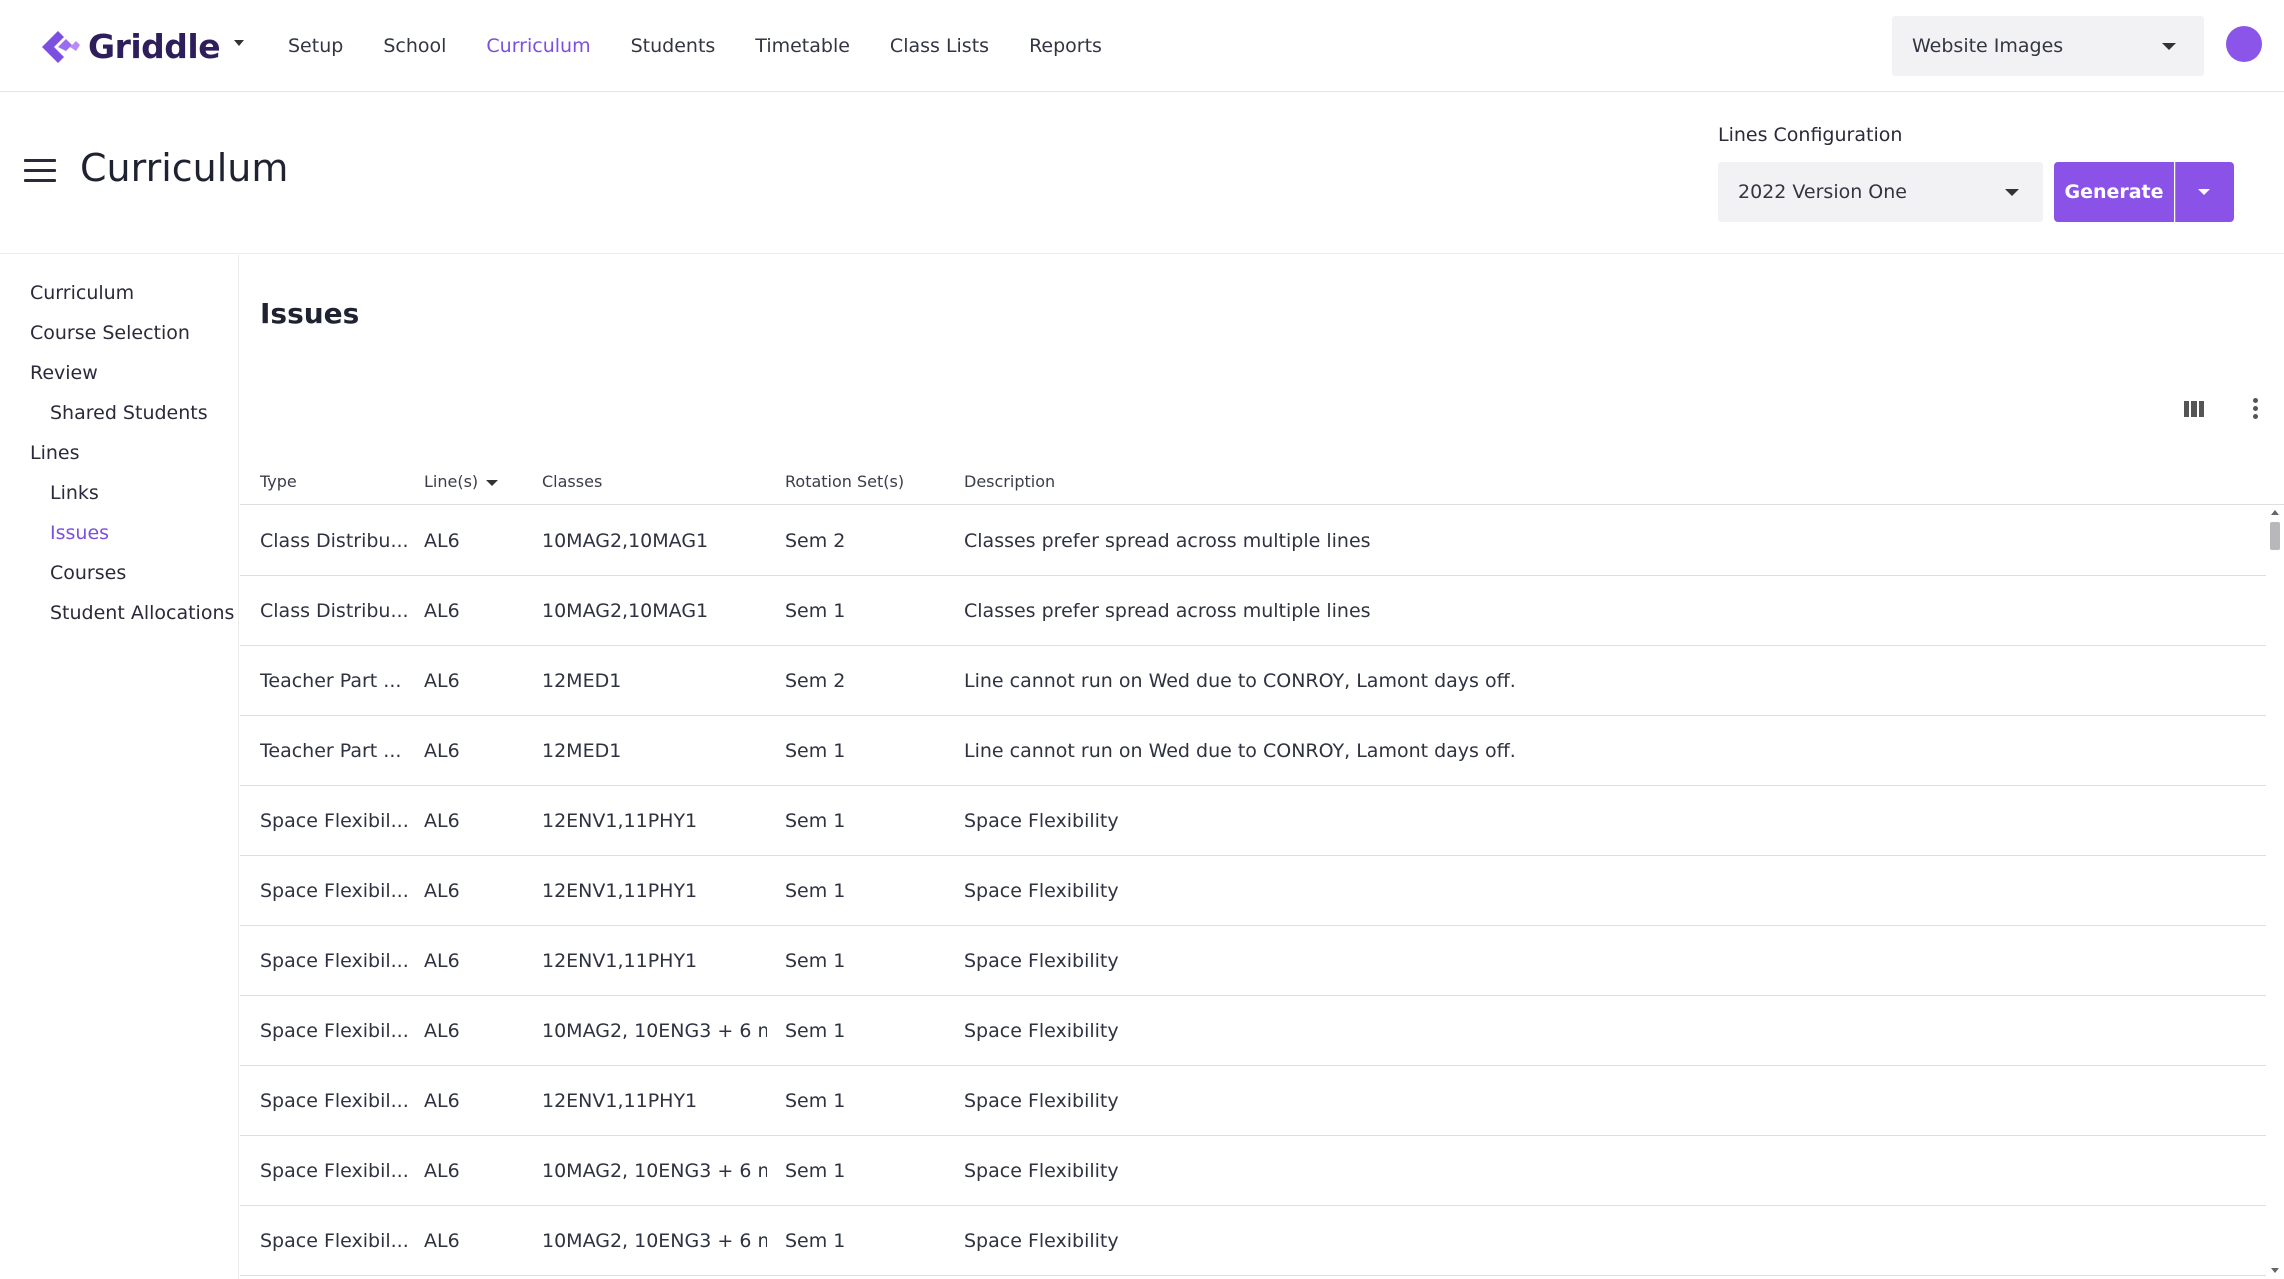 The image size is (2284, 1279). I want to click on workspace-select: Website Images, so click(2048, 46).